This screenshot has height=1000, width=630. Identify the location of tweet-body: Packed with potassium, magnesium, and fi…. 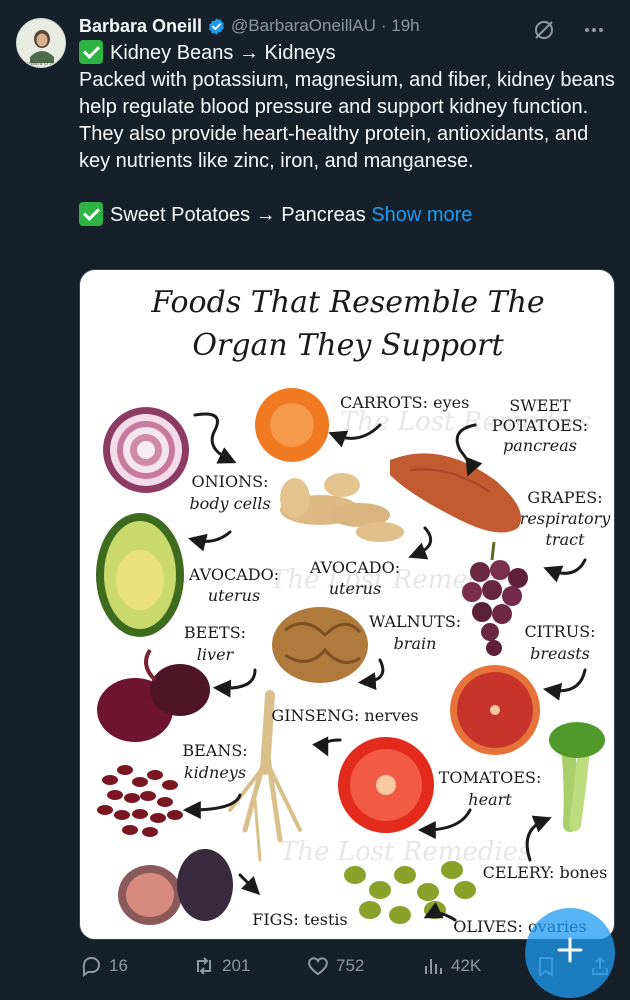
(347, 120).